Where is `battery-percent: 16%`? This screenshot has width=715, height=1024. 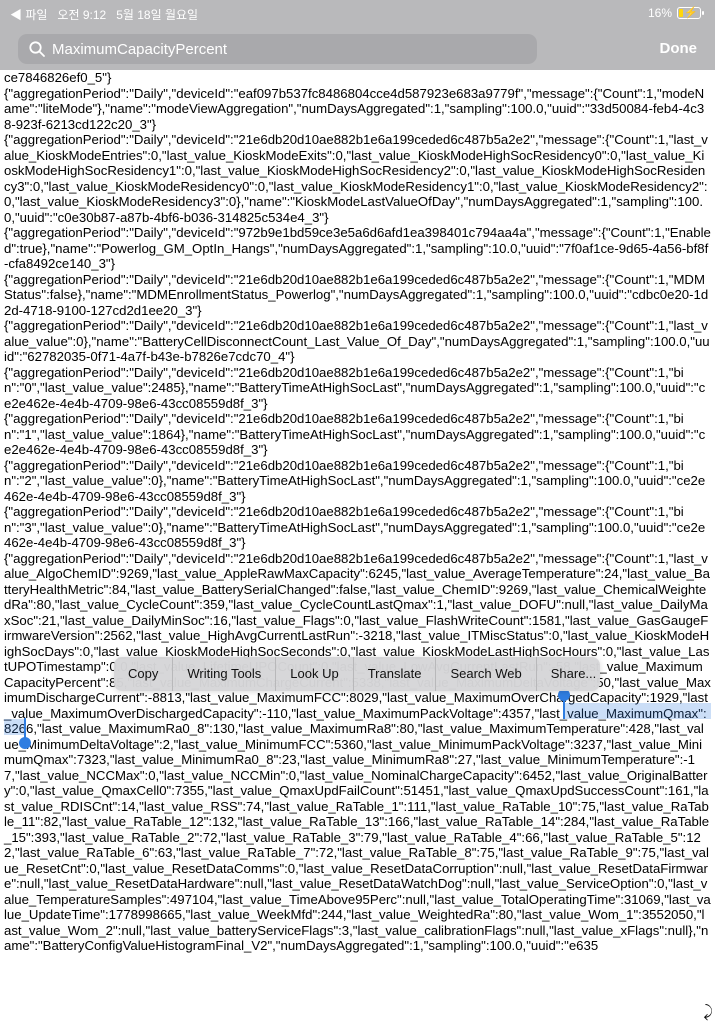
battery-percent: 16% is located at coordinates (659, 13).